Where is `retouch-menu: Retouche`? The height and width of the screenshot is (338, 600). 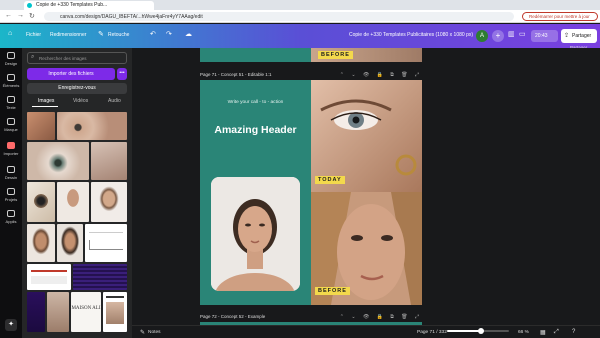 retouch-menu: Retouche is located at coordinates (118, 35).